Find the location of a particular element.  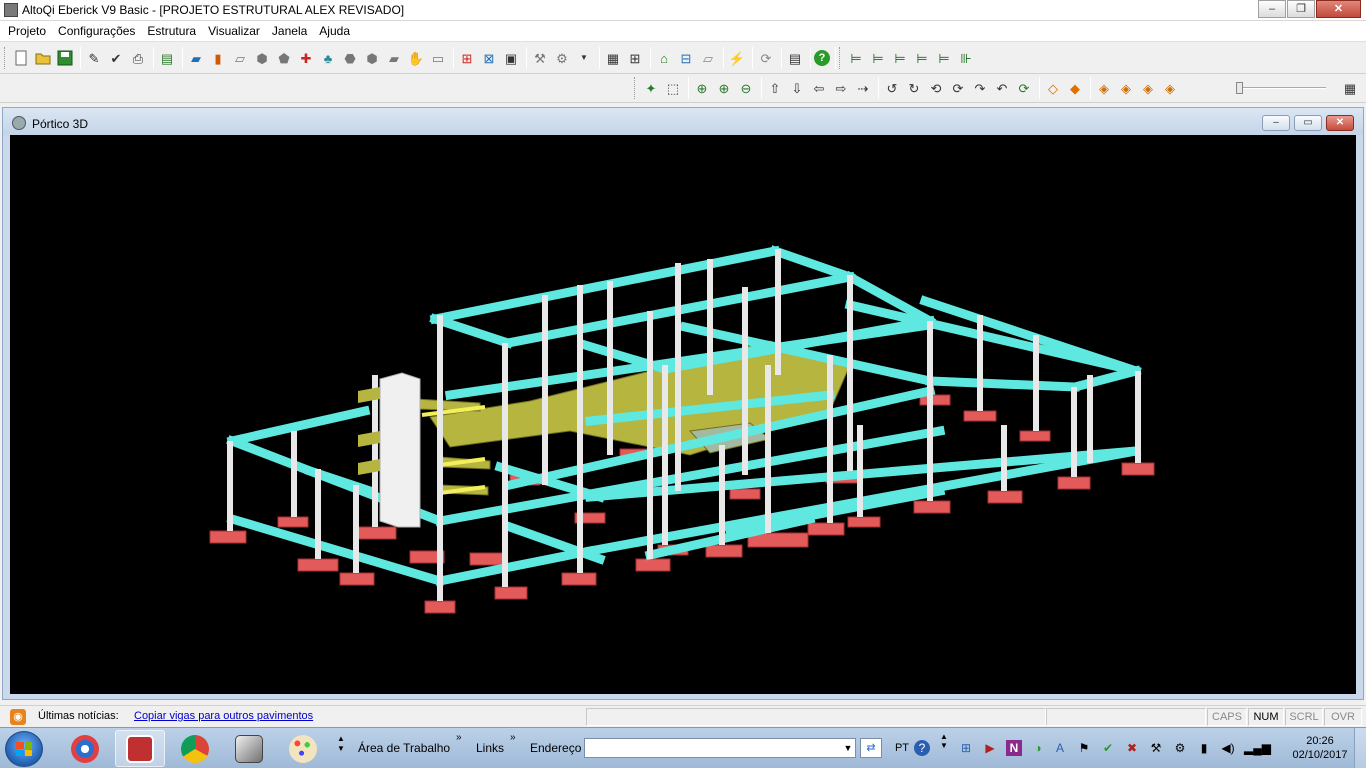

frame-v-icon: ⊨ is located at coordinates (944, 58).